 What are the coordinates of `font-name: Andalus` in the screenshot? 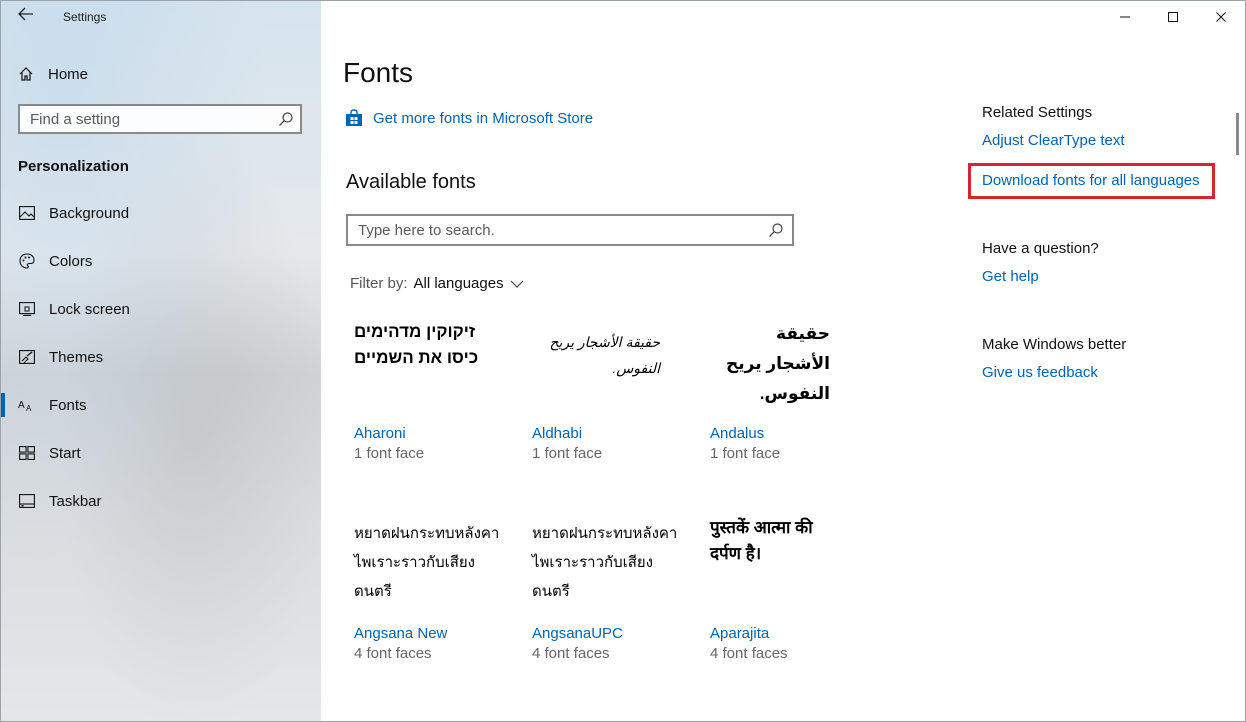 It's located at (737, 433).